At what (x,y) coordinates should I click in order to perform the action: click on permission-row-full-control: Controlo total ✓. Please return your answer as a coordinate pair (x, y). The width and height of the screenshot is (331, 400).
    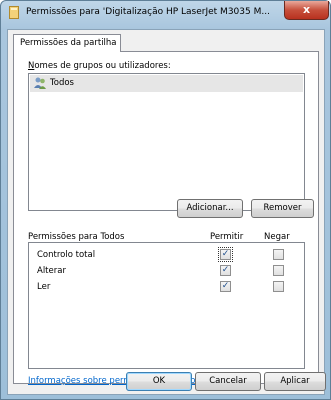
    Looking at the image, I should click on (166, 255).